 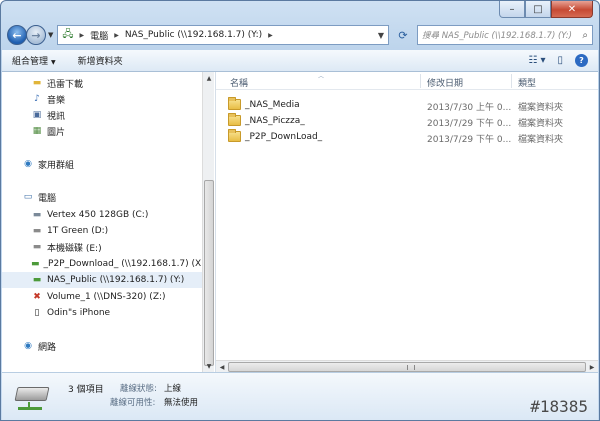 I want to click on column-date: 修改日期, so click(x=445, y=82).